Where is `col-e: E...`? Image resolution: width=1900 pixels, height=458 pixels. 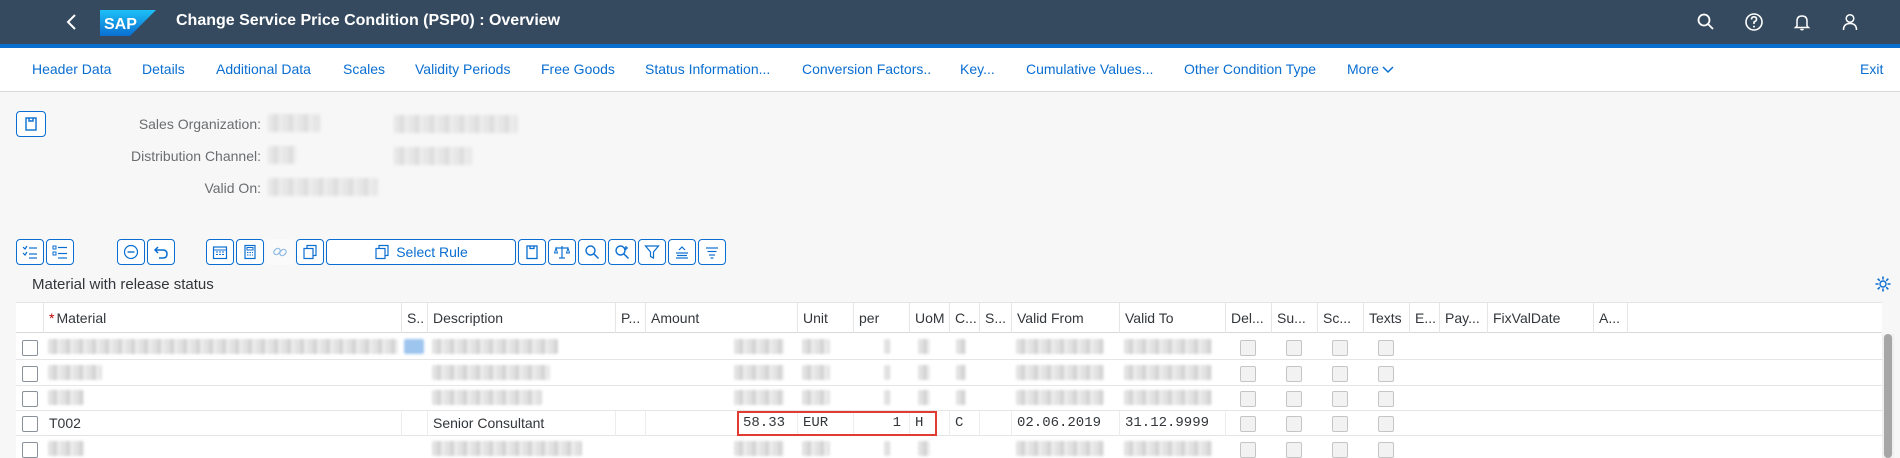 col-e: E... is located at coordinates (1425, 318).